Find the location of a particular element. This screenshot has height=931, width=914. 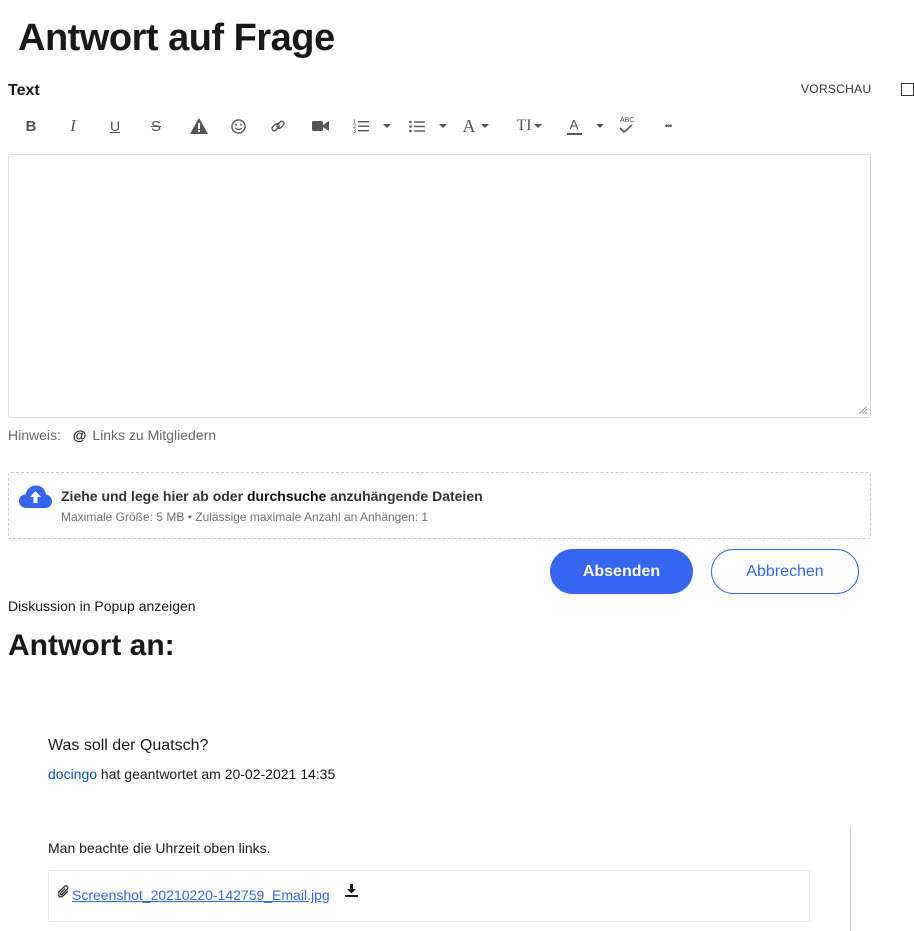

page-title: Antwort auf Frage is located at coordinates (176, 38).